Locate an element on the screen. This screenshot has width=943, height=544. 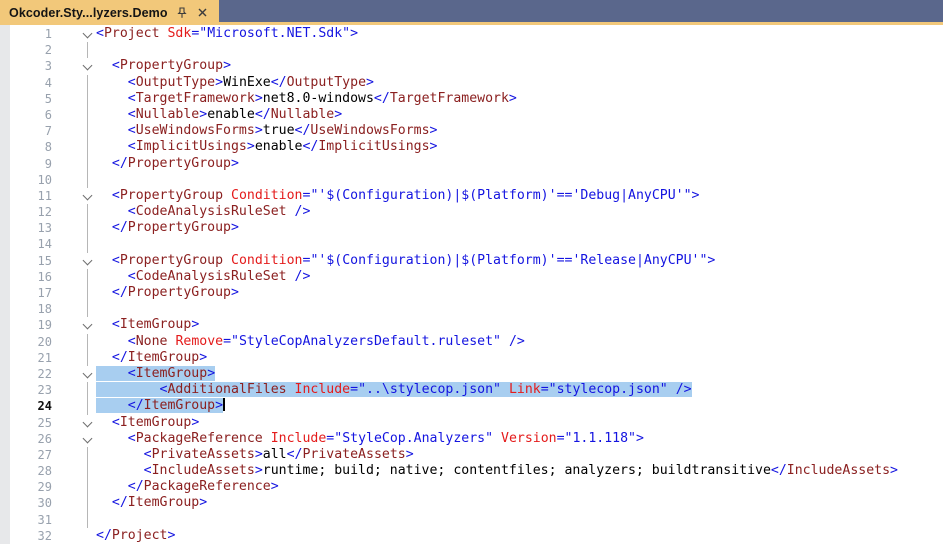
editor-row: 21 </ItemGroup> is located at coordinates (471, 357).